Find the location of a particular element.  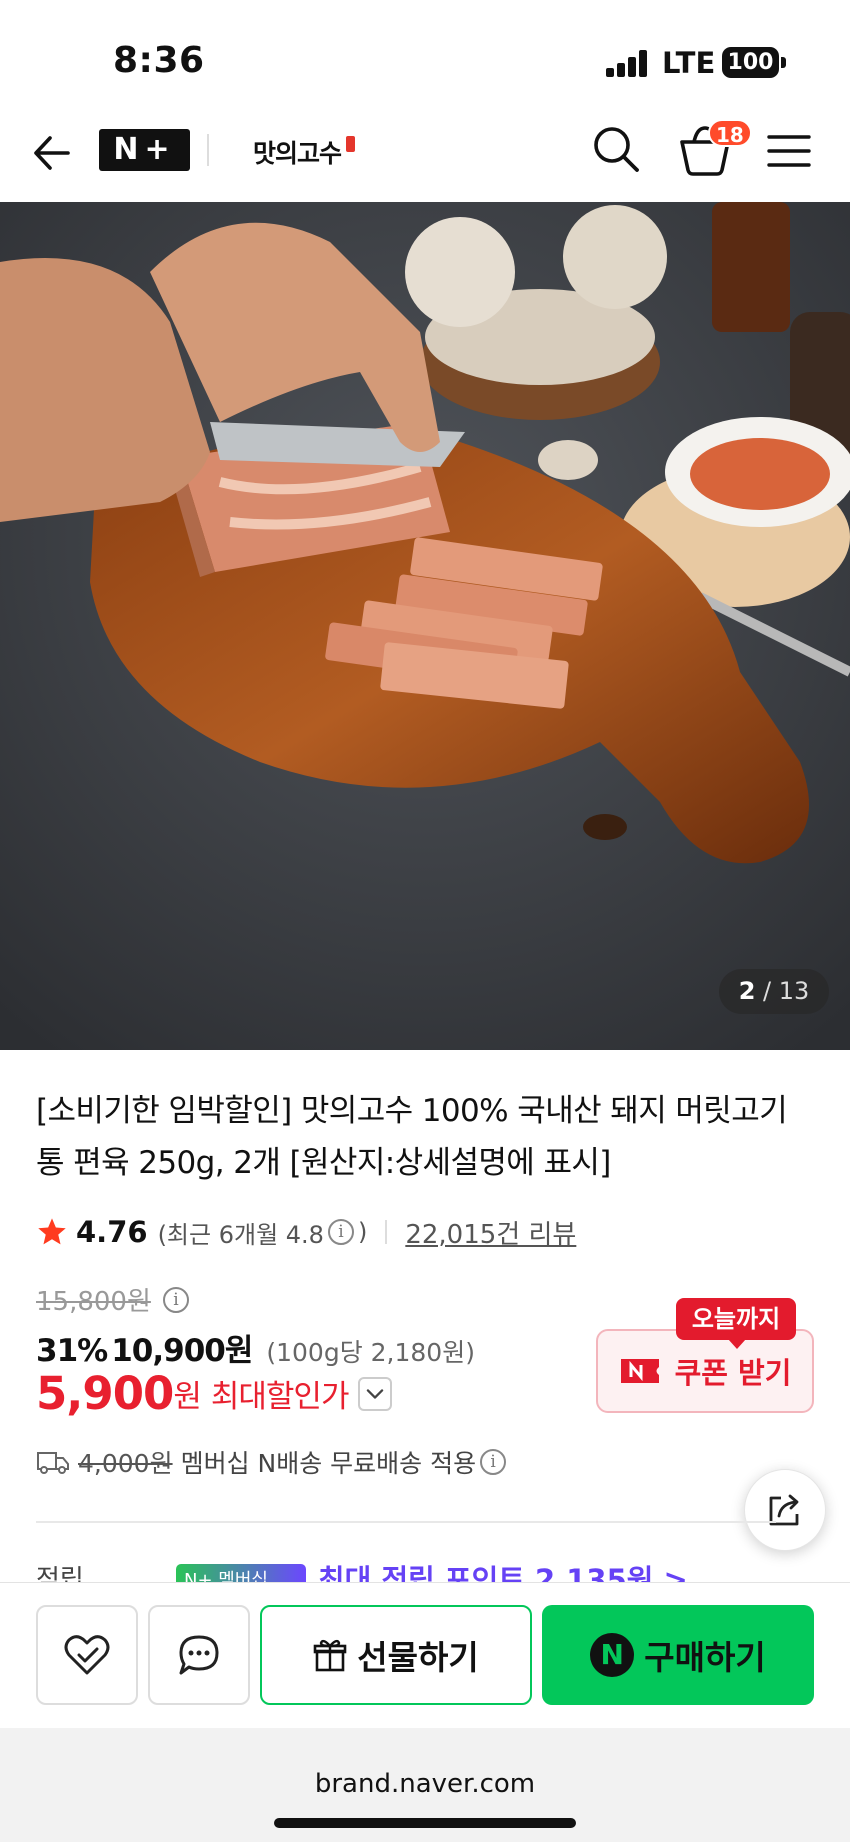

browser-url-bar: brand.naver.com is located at coordinates (425, 1785).